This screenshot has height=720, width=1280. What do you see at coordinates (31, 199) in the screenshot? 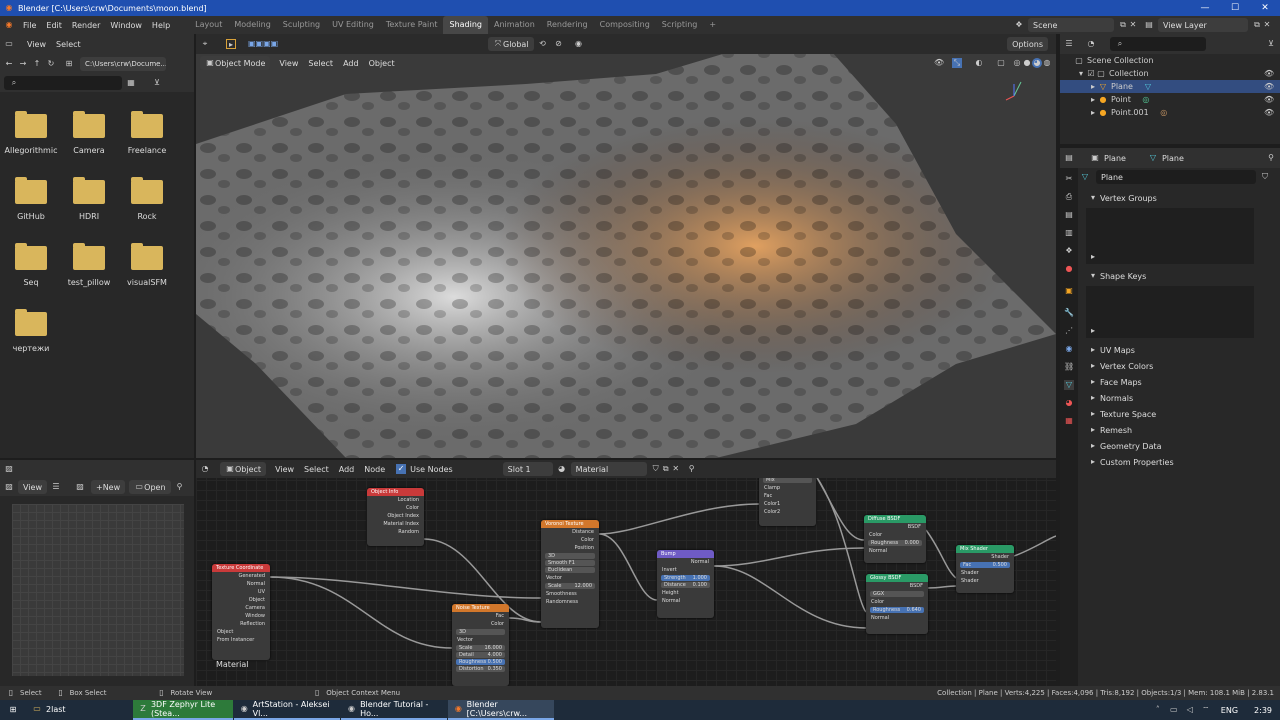
I see `folder-item: GitHub` at bounding box center [31, 199].